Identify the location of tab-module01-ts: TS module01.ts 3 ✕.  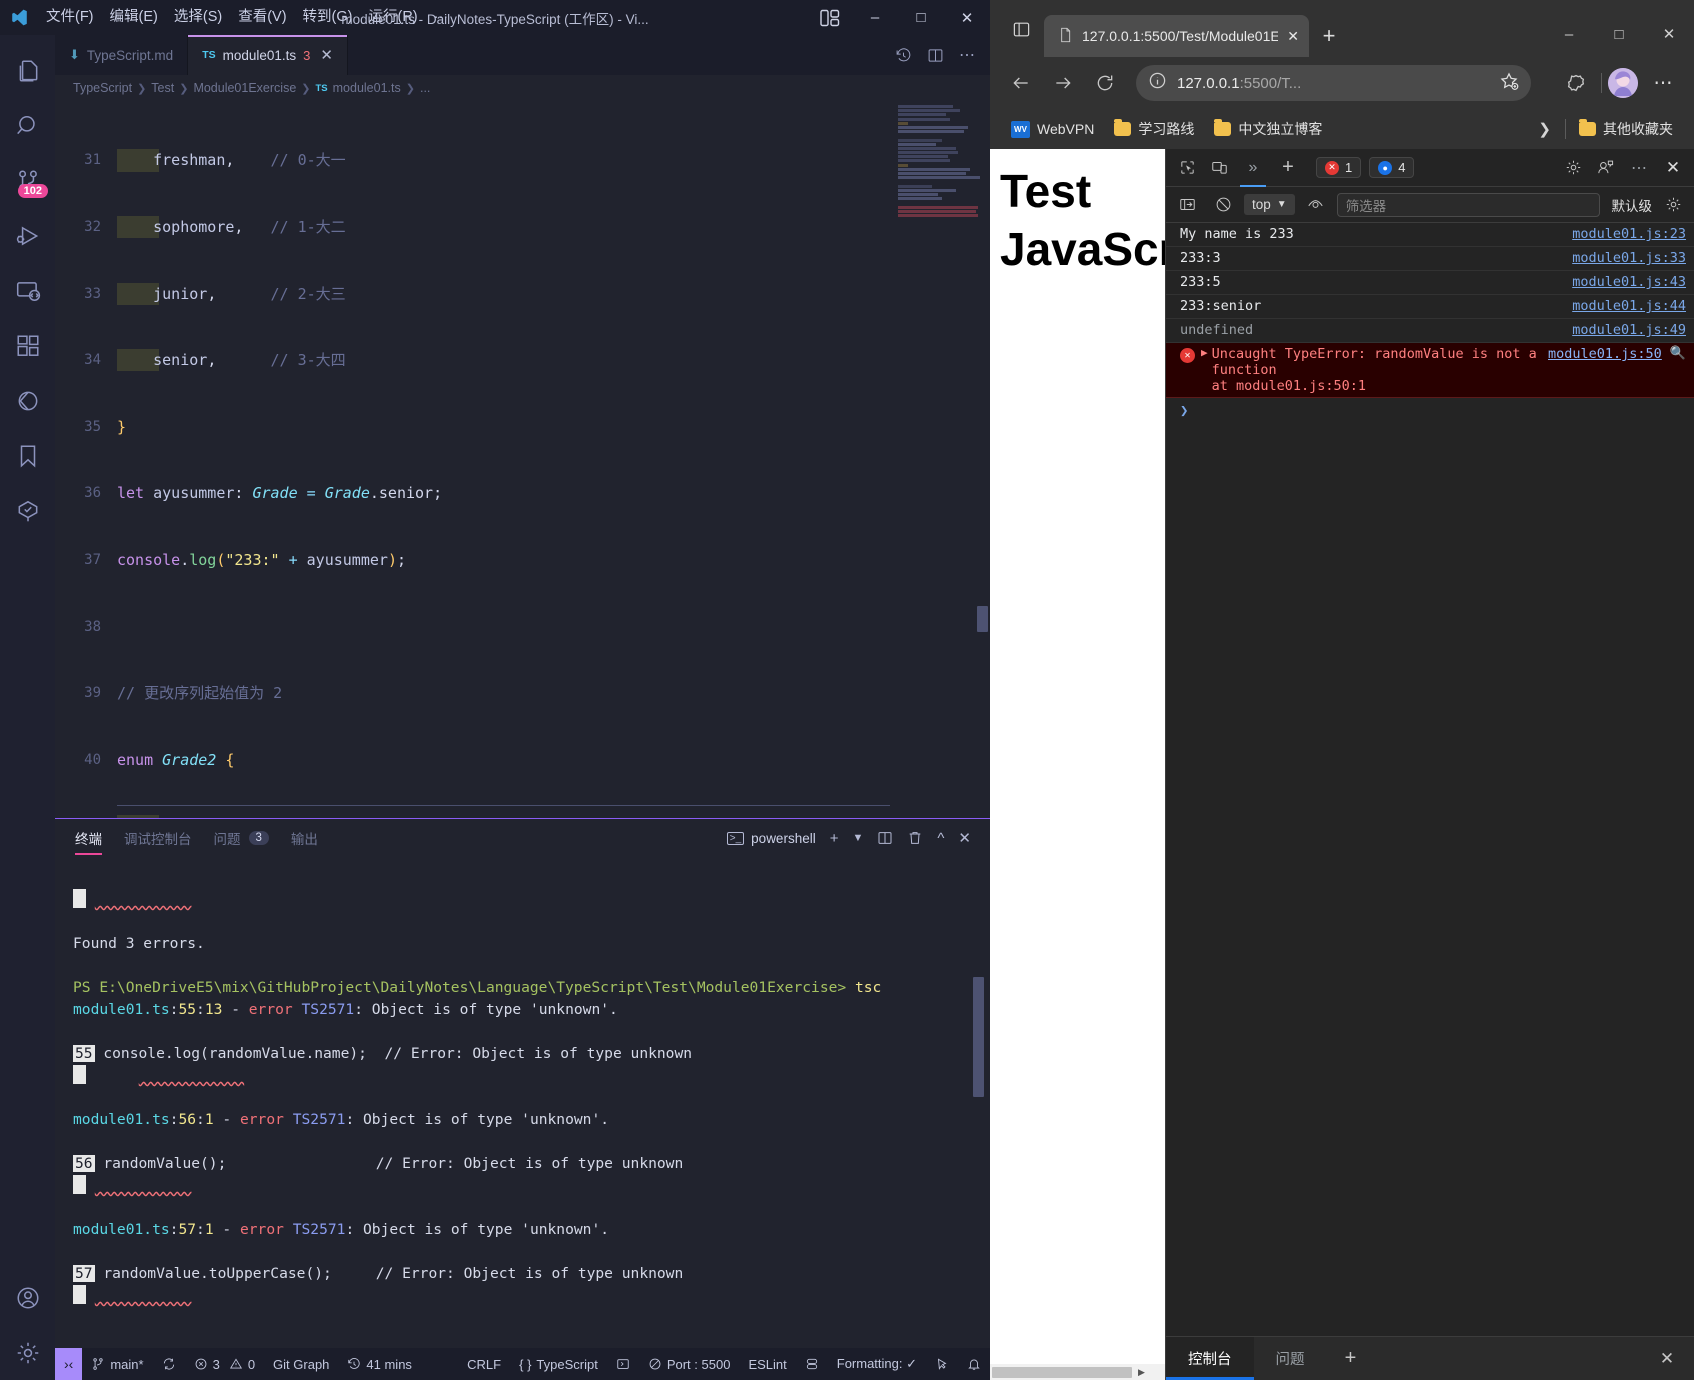
(268, 55).